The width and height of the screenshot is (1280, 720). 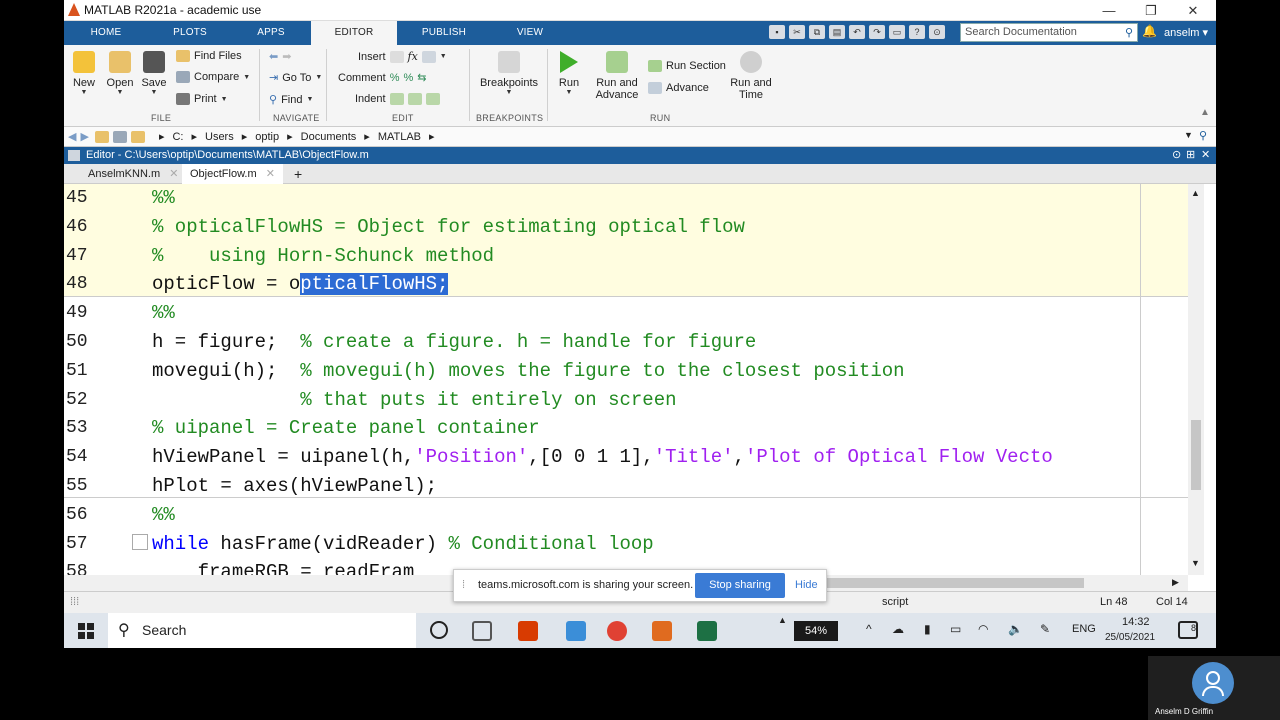 What do you see at coordinates (396, 56) in the screenshot?
I see `insert-section-icon` at bounding box center [396, 56].